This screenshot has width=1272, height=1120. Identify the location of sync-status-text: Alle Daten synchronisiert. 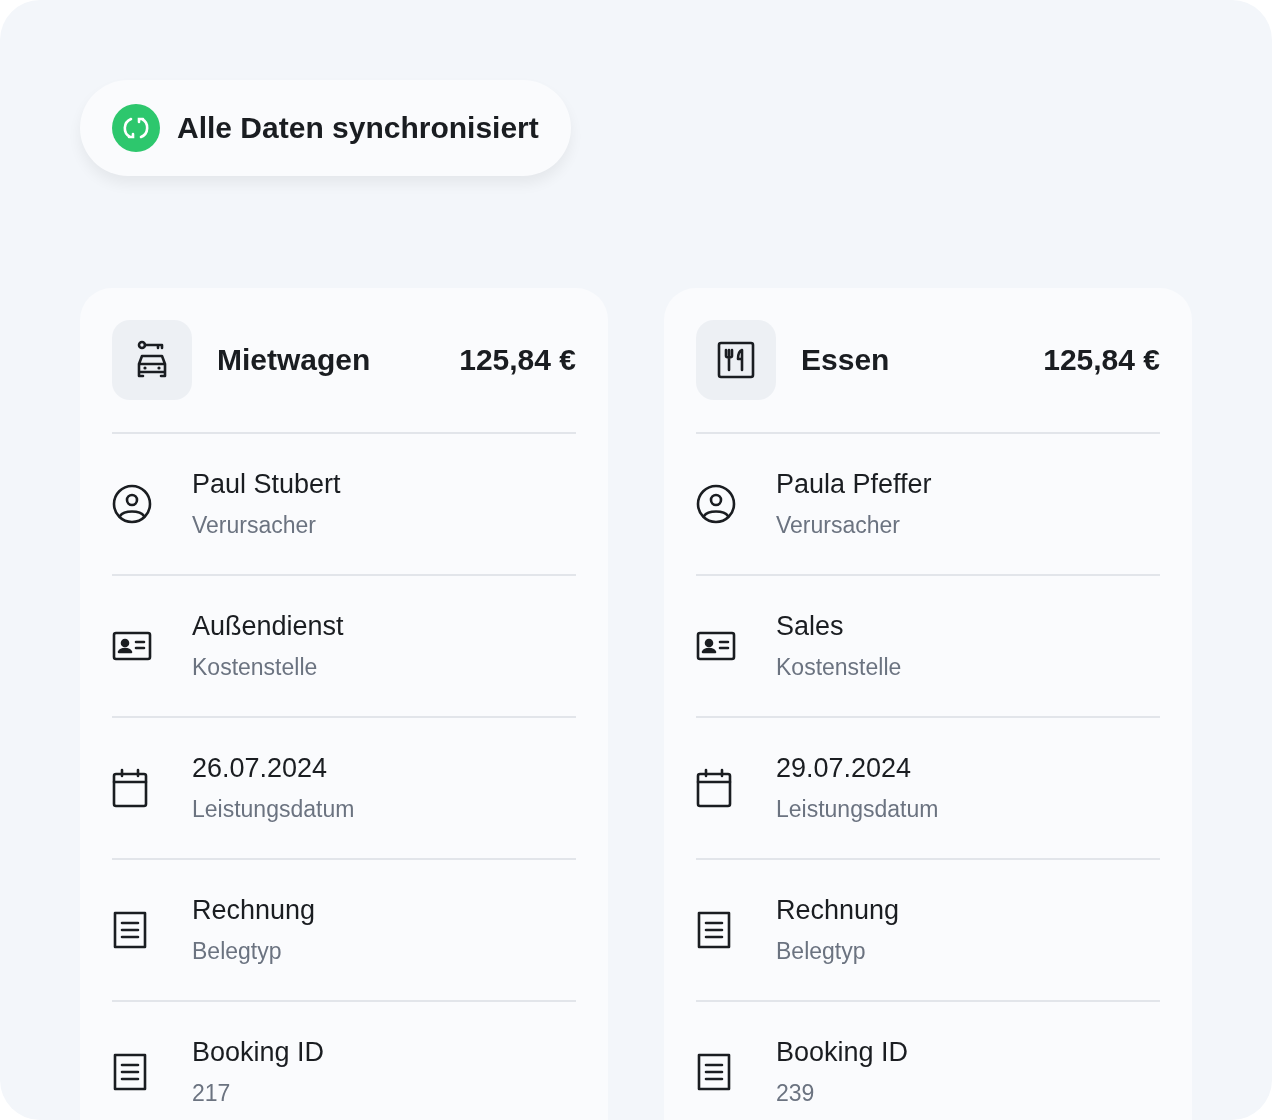
(358, 128).